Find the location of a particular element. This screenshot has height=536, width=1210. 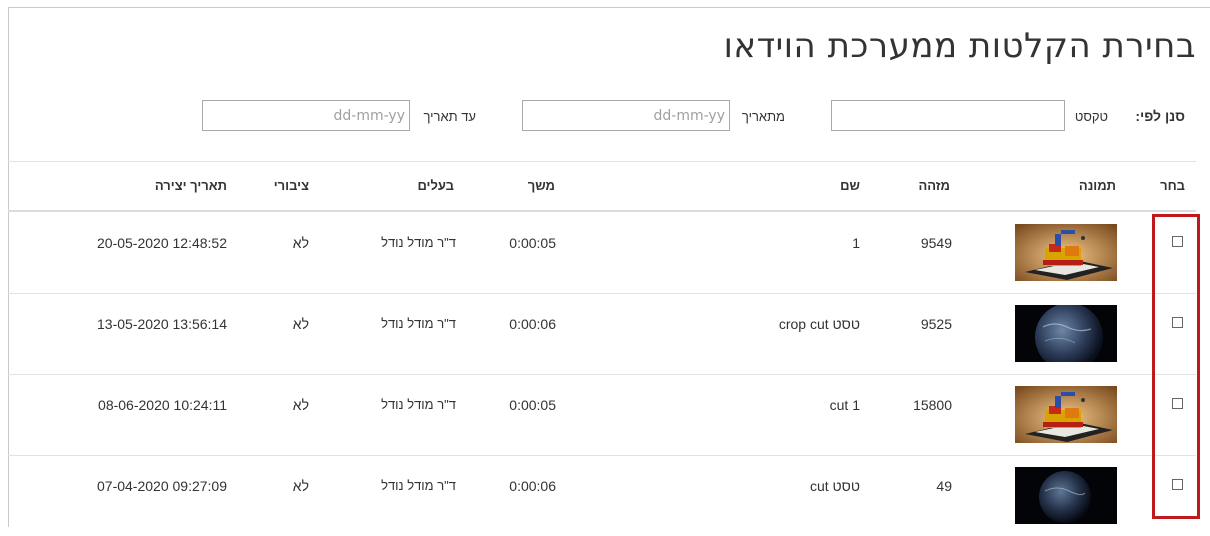

header-select: בחר is located at coordinates (1172, 185).